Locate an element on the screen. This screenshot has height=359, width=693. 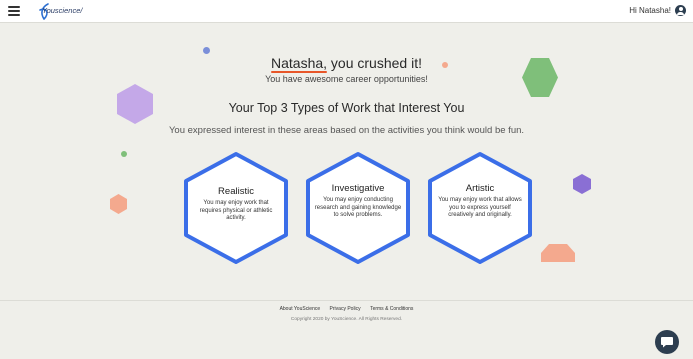
card-title: Realistic is located at coordinates (236, 191).